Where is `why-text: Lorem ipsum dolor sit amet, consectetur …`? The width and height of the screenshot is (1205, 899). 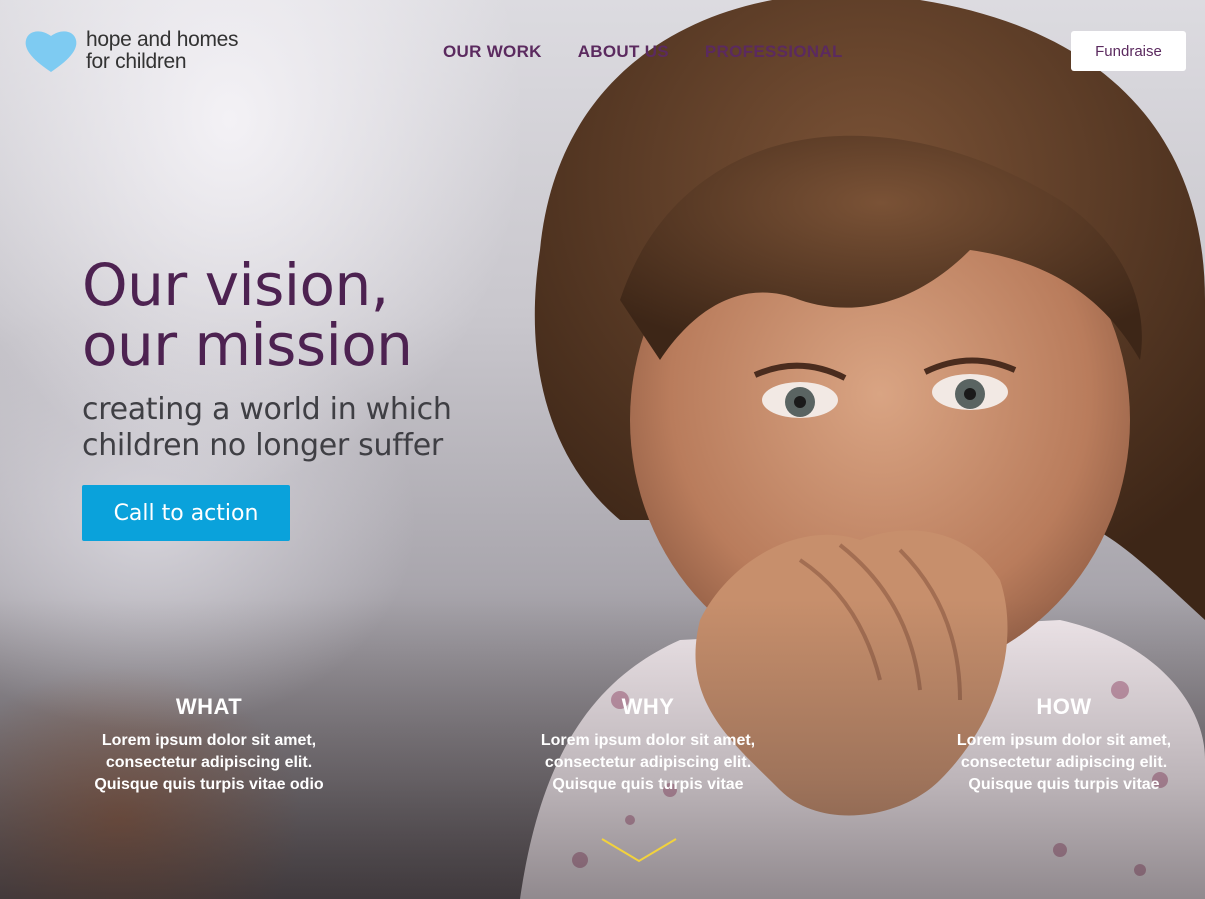 why-text: Lorem ipsum dolor sit amet, consectetur … is located at coordinates (648, 763).